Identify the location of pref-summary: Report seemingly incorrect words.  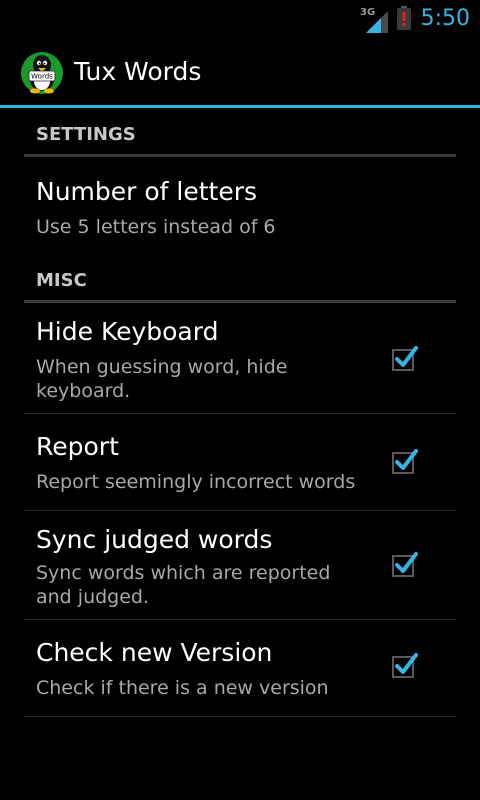
(196, 482).